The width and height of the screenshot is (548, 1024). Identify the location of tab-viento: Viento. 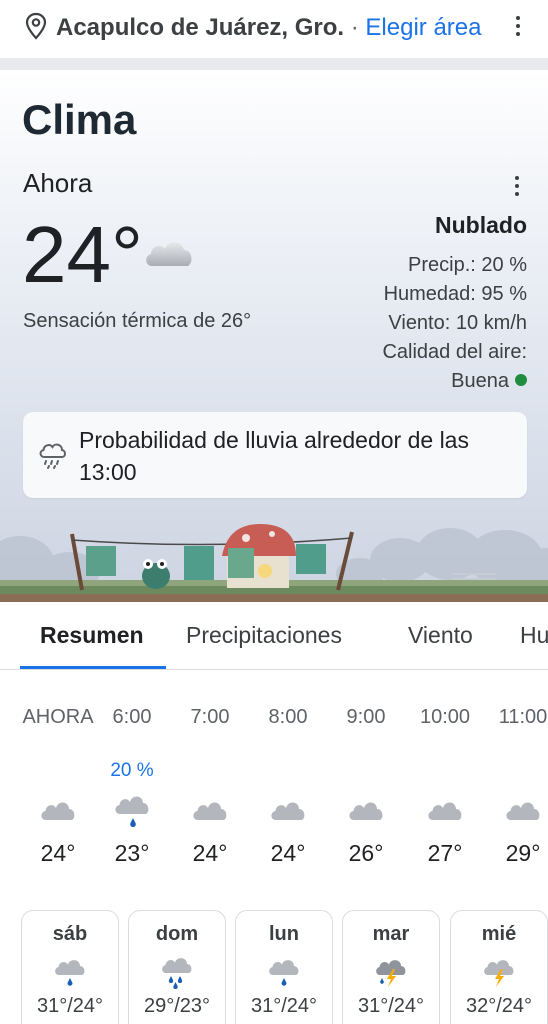
(440, 635).